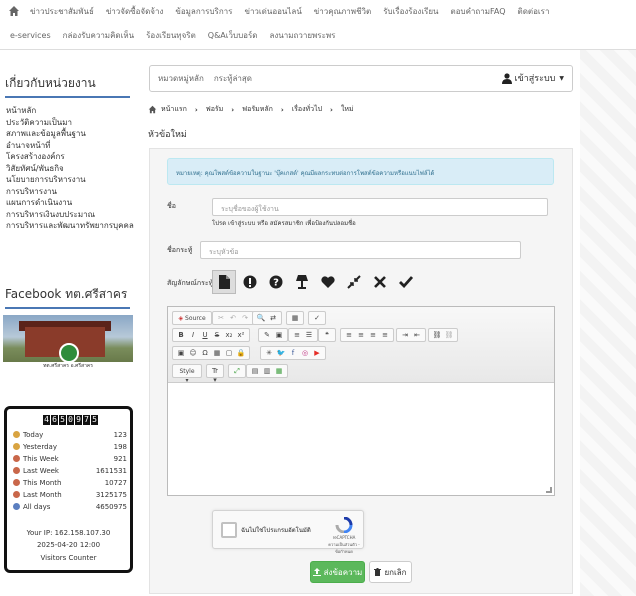 This screenshot has height=596, width=636. I want to click on copy-format-icon: ▣, so click(279, 335).